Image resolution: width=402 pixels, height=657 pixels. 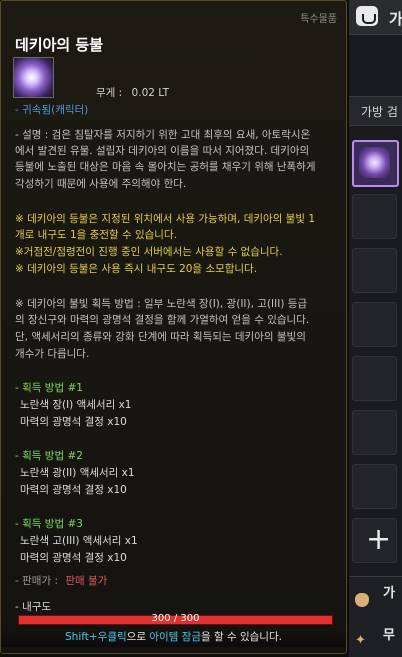 I want to click on note-line: ※ 데키아의 등불은 지정된 위치에서 사용 가능하며, 데키아의 불빛 1, so click(x=165, y=219).